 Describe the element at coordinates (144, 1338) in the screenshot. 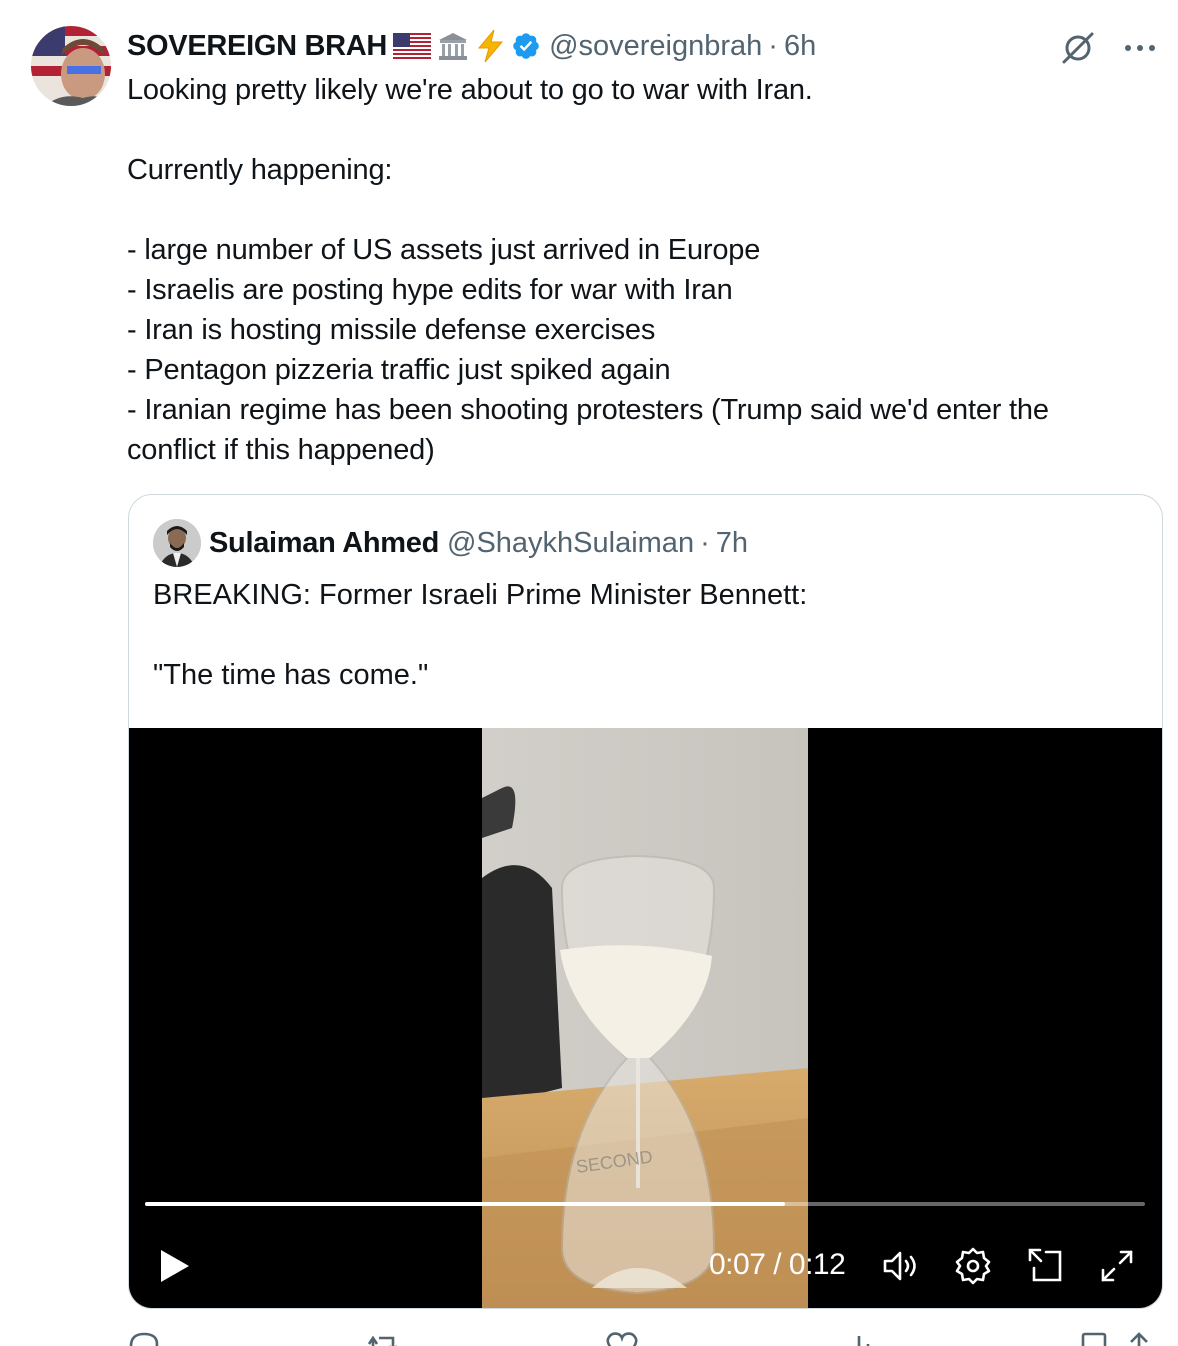

I see `reply-icon` at that location.